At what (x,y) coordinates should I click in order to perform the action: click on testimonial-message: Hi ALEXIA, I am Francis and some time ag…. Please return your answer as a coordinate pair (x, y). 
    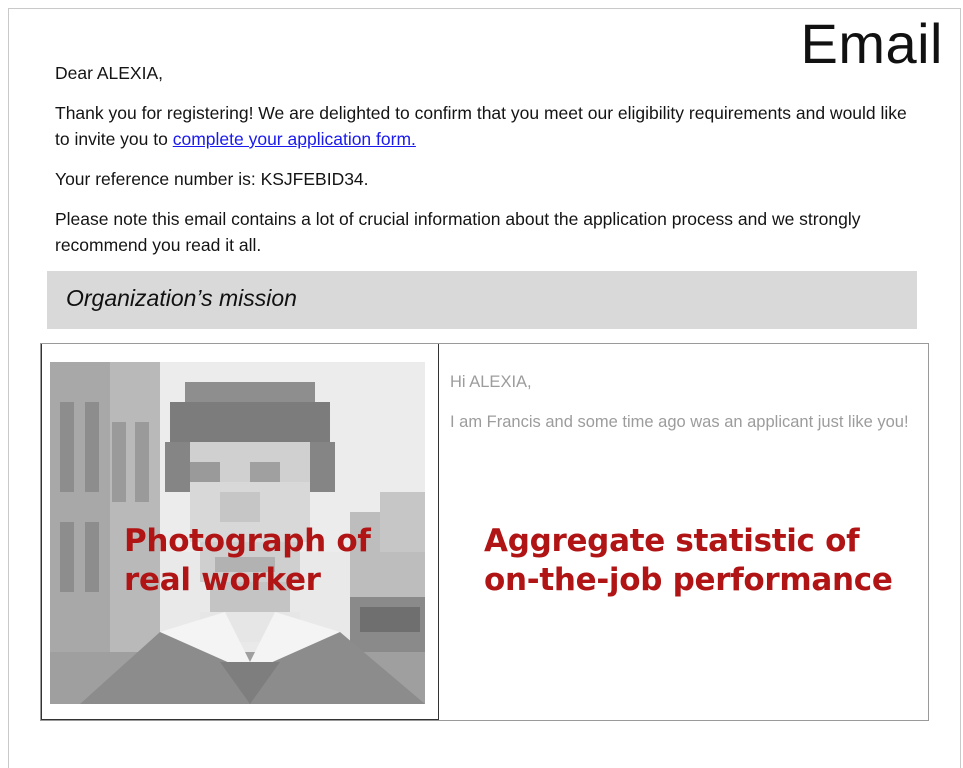
    Looking at the image, I should click on (685, 409).